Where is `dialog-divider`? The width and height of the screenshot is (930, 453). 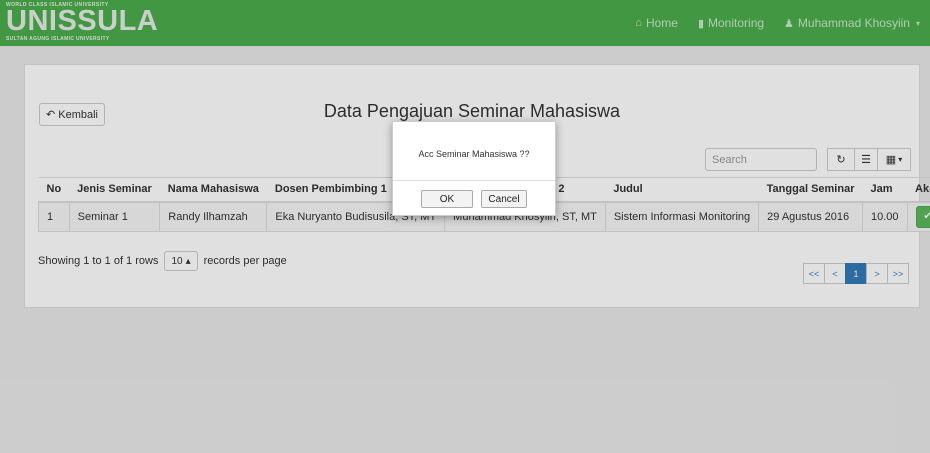 dialog-divider is located at coordinates (474, 180).